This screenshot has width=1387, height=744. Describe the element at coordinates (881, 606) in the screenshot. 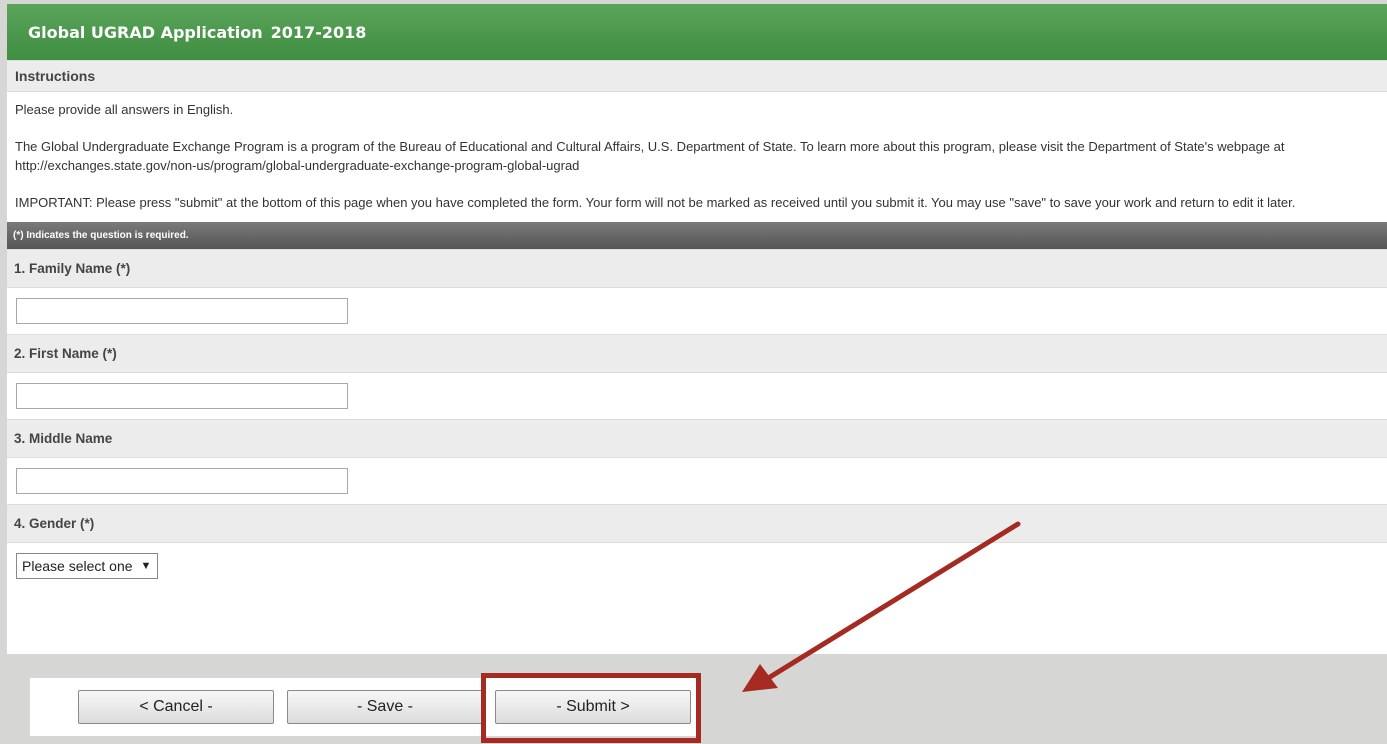

I see `annotation-arrow` at that location.